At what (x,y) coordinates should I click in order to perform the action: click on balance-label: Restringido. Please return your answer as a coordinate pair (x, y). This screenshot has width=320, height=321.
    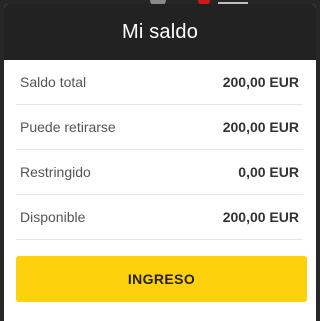
    Looking at the image, I should click on (55, 172).